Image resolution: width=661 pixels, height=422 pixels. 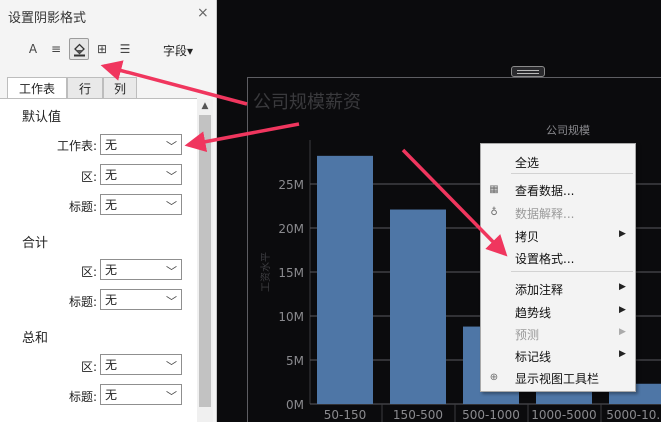 What do you see at coordinates (47, 18) in the screenshot?
I see `pane-title: 设置阴影格式` at bounding box center [47, 18].